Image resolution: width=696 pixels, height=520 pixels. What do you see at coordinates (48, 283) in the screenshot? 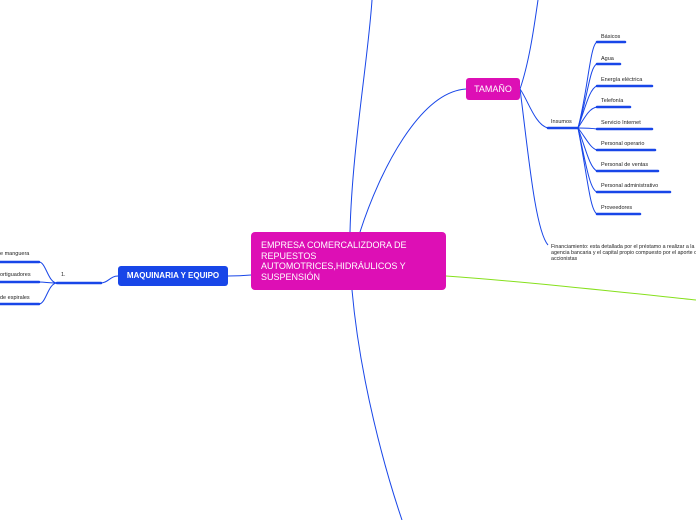
I see `maquinaria-connectors` at bounding box center [48, 283].